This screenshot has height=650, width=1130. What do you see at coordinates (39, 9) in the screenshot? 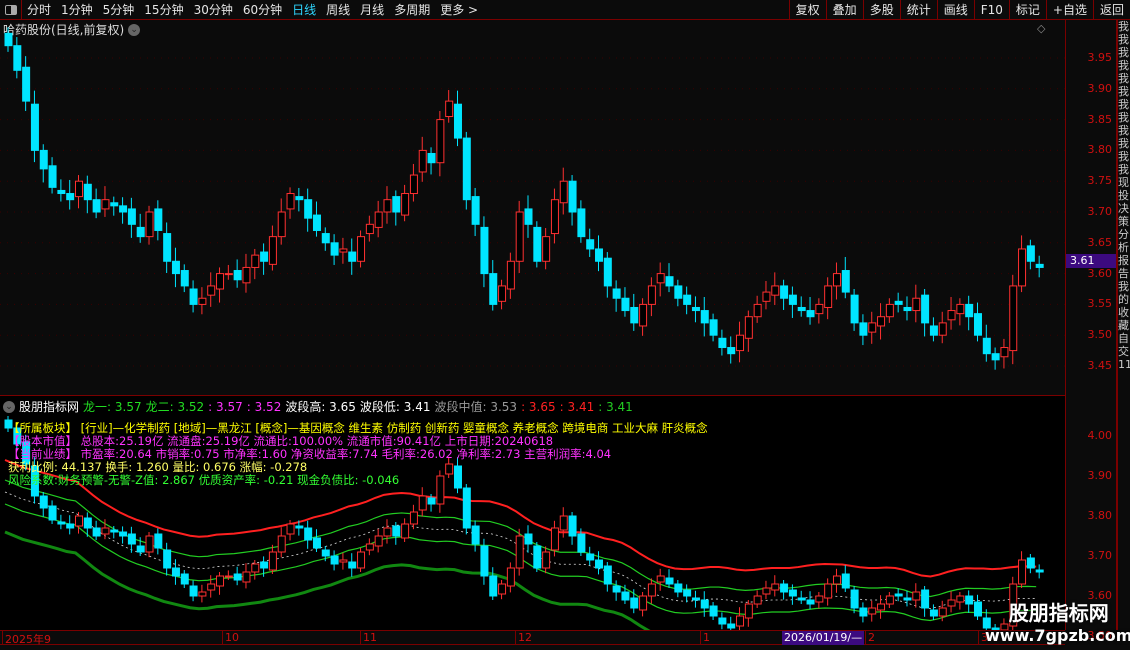
I see `period-tab-0: 分时` at bounding box center [39, 9].